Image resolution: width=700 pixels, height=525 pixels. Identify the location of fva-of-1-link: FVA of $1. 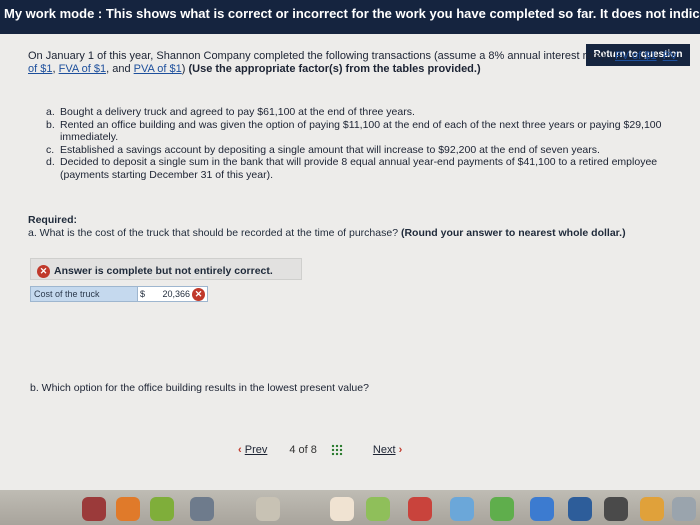
(83, 69).